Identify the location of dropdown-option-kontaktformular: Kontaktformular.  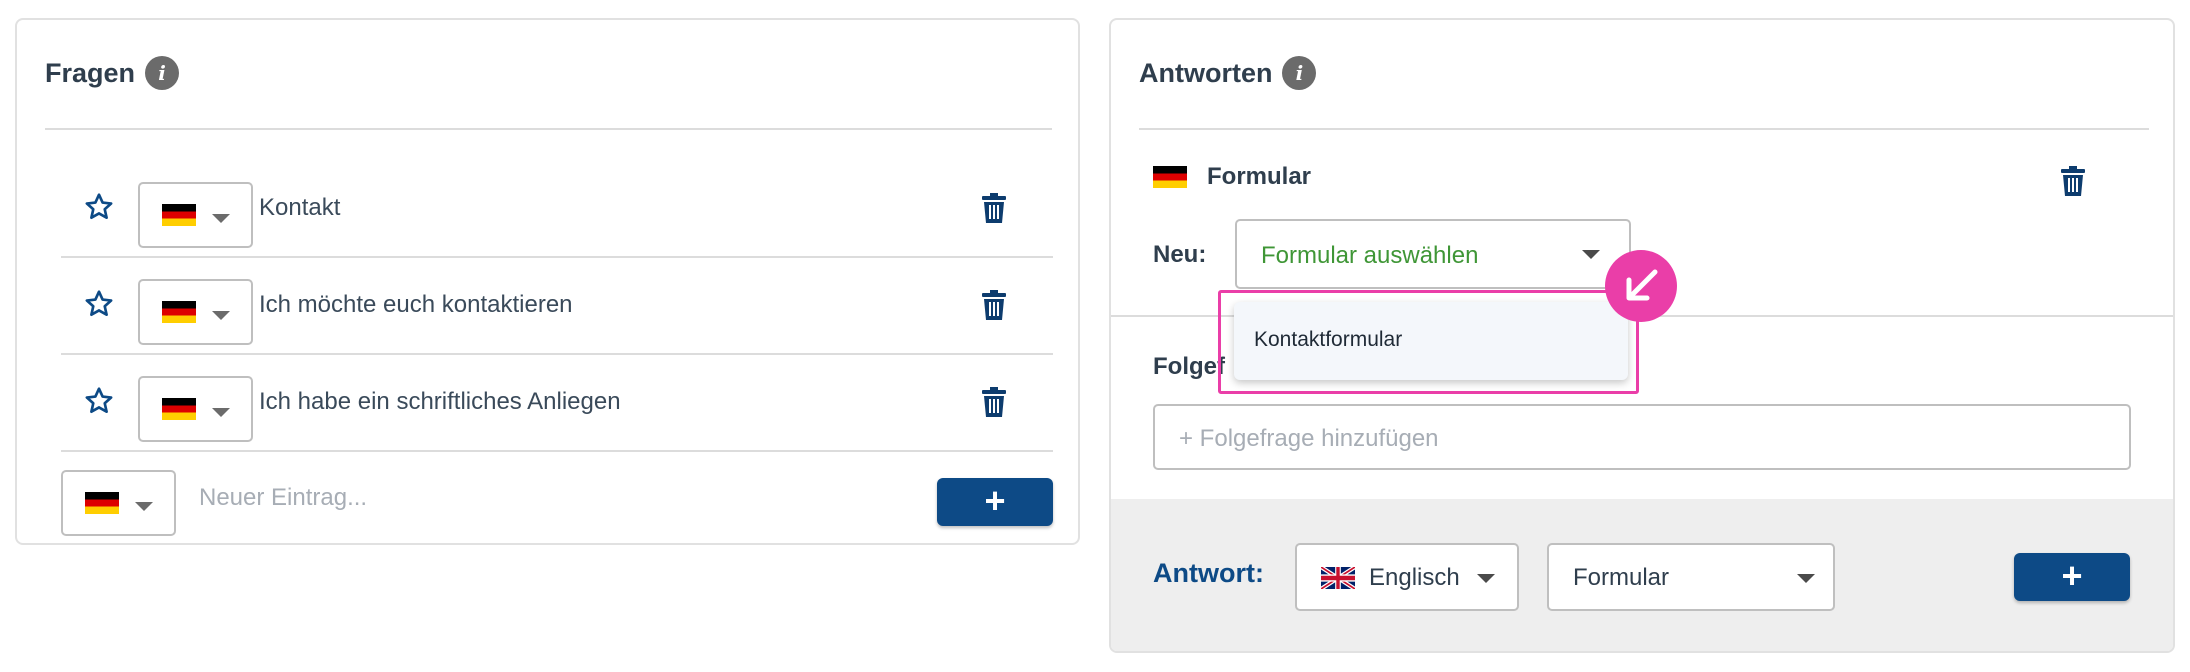
(1328, 340).